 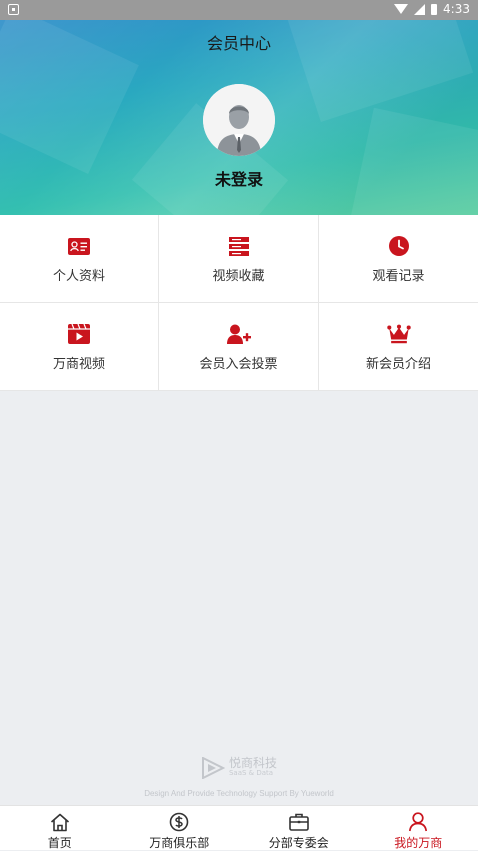 What do you see at coordinates (239, 178) in the screenshot?
I see `login-status: 未登录` at bounding box center [239, 178].